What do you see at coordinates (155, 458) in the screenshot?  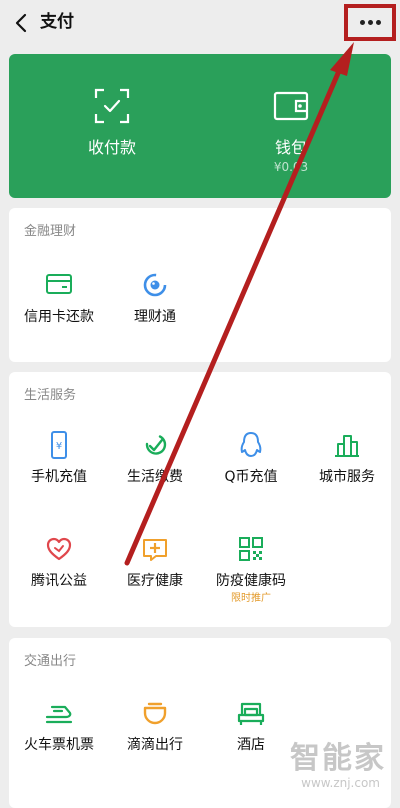 I see `utility-bill-button: 生活缴费` at bounding box center [155, 458].